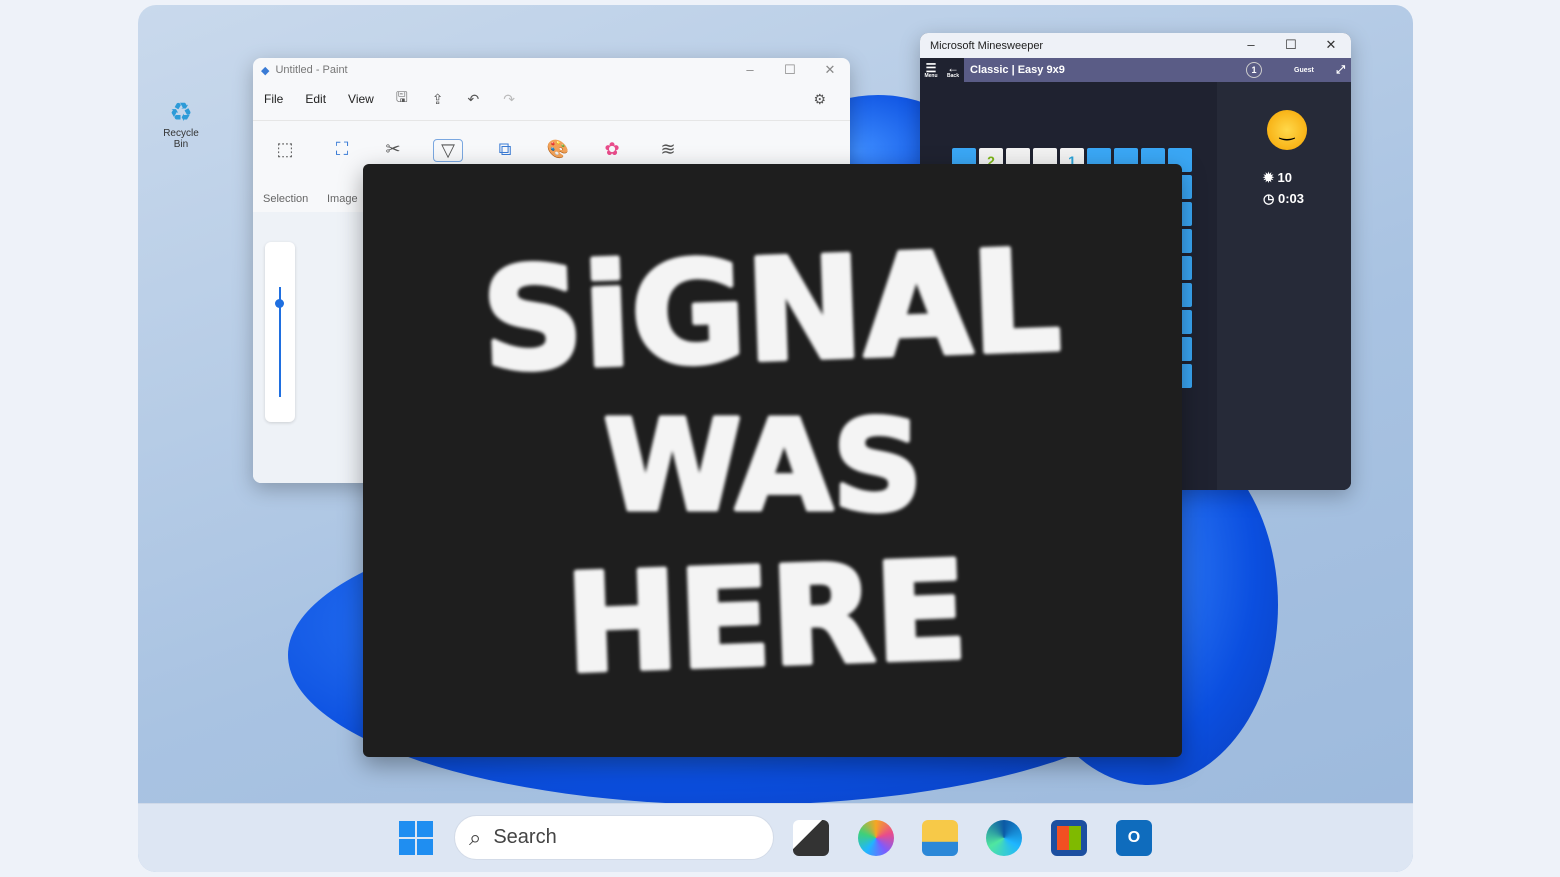 This screenshot has width=1560, height=877. What do you see at coordinates (286, 199) in the screenshot?
I see `ribbon-label-selection: Selection` at bounding box center [286, 199].